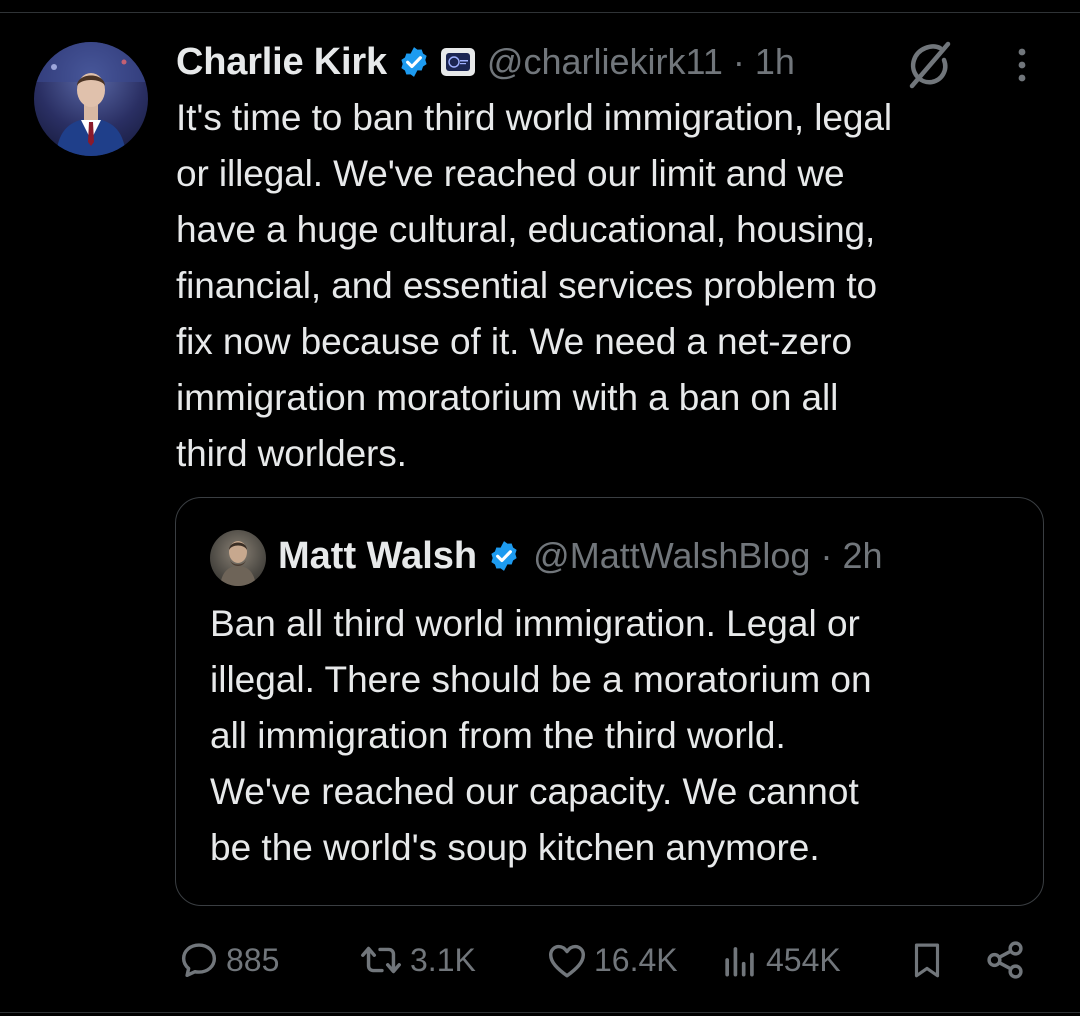 This screenshot has height=1016, width=1080. What do you see at coordinates (636, 959) in the screenshot?
I see `like-count: 16.4K` at bounding box center [636, 959].